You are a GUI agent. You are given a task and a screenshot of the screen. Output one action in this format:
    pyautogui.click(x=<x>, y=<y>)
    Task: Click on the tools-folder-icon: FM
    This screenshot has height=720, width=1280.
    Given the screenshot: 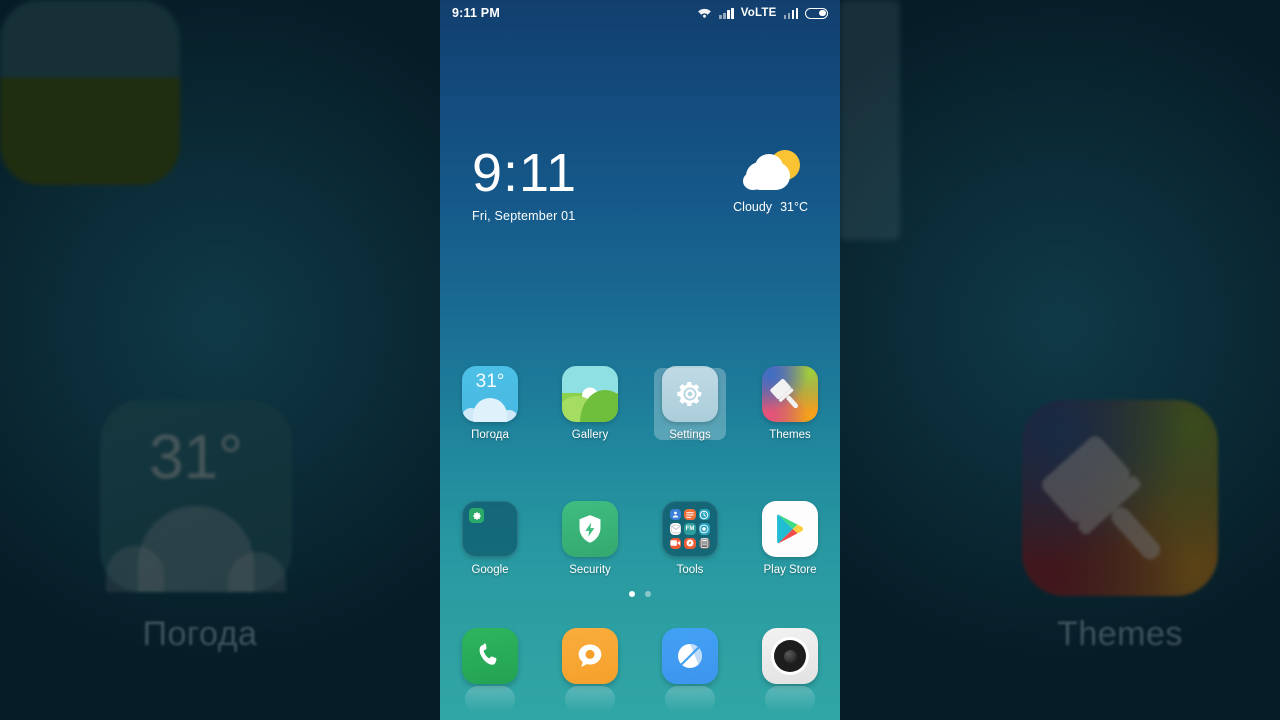 What is the action you would take?
    pyautogui.click(x=690, y=529)
    